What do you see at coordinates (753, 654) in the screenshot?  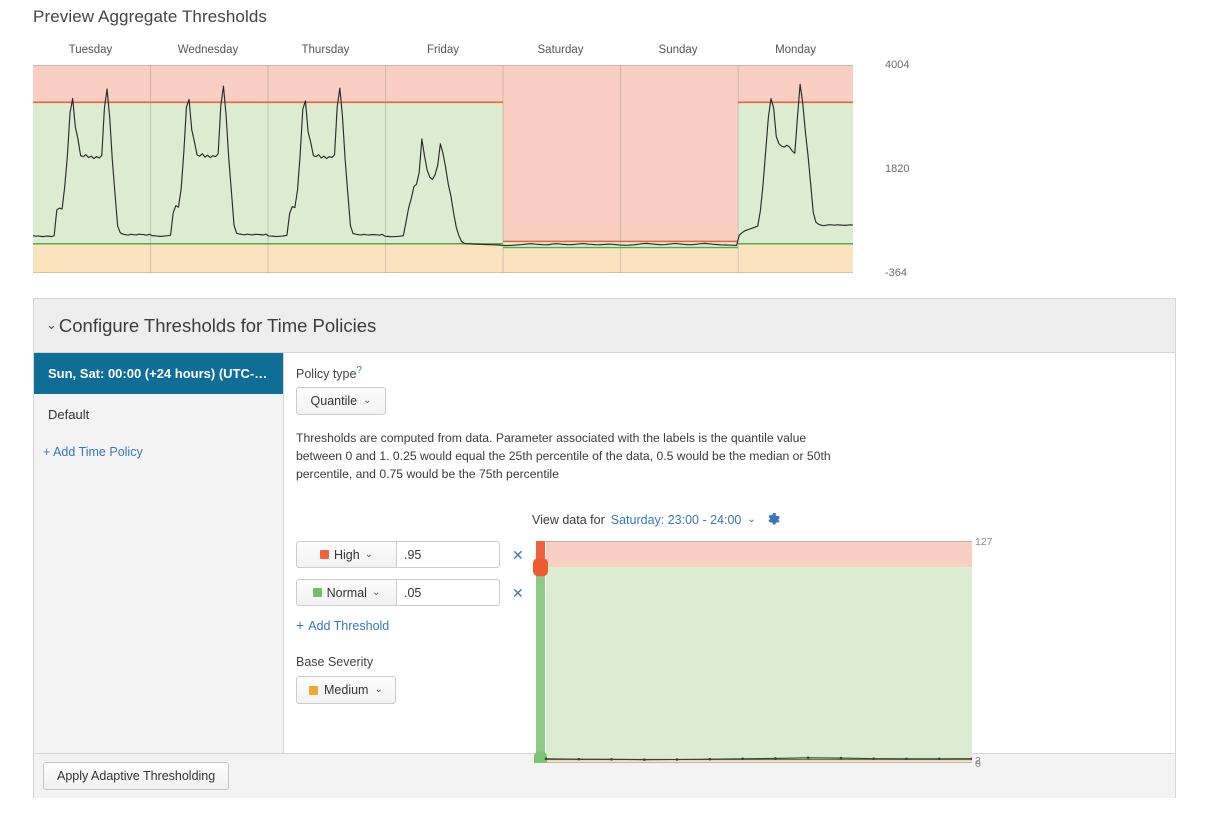 I see `mini-chart-svg` at bounding box center [753, 654].